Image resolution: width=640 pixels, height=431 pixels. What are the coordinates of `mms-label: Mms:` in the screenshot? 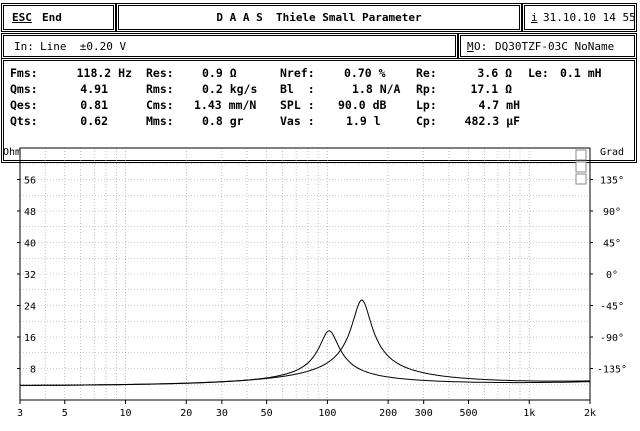 It's located at (160, 121).